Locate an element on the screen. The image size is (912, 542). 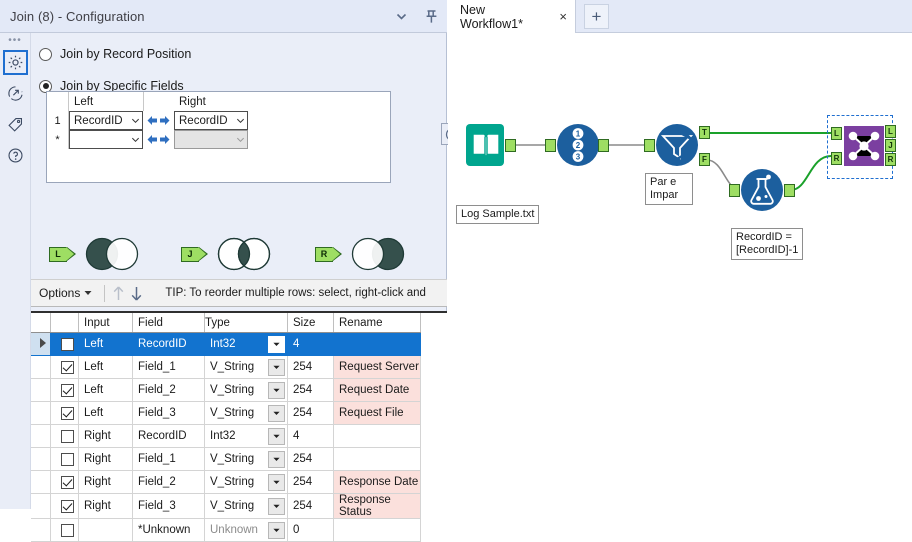
configuration-gear-icon is located at coordinates (15, 62).